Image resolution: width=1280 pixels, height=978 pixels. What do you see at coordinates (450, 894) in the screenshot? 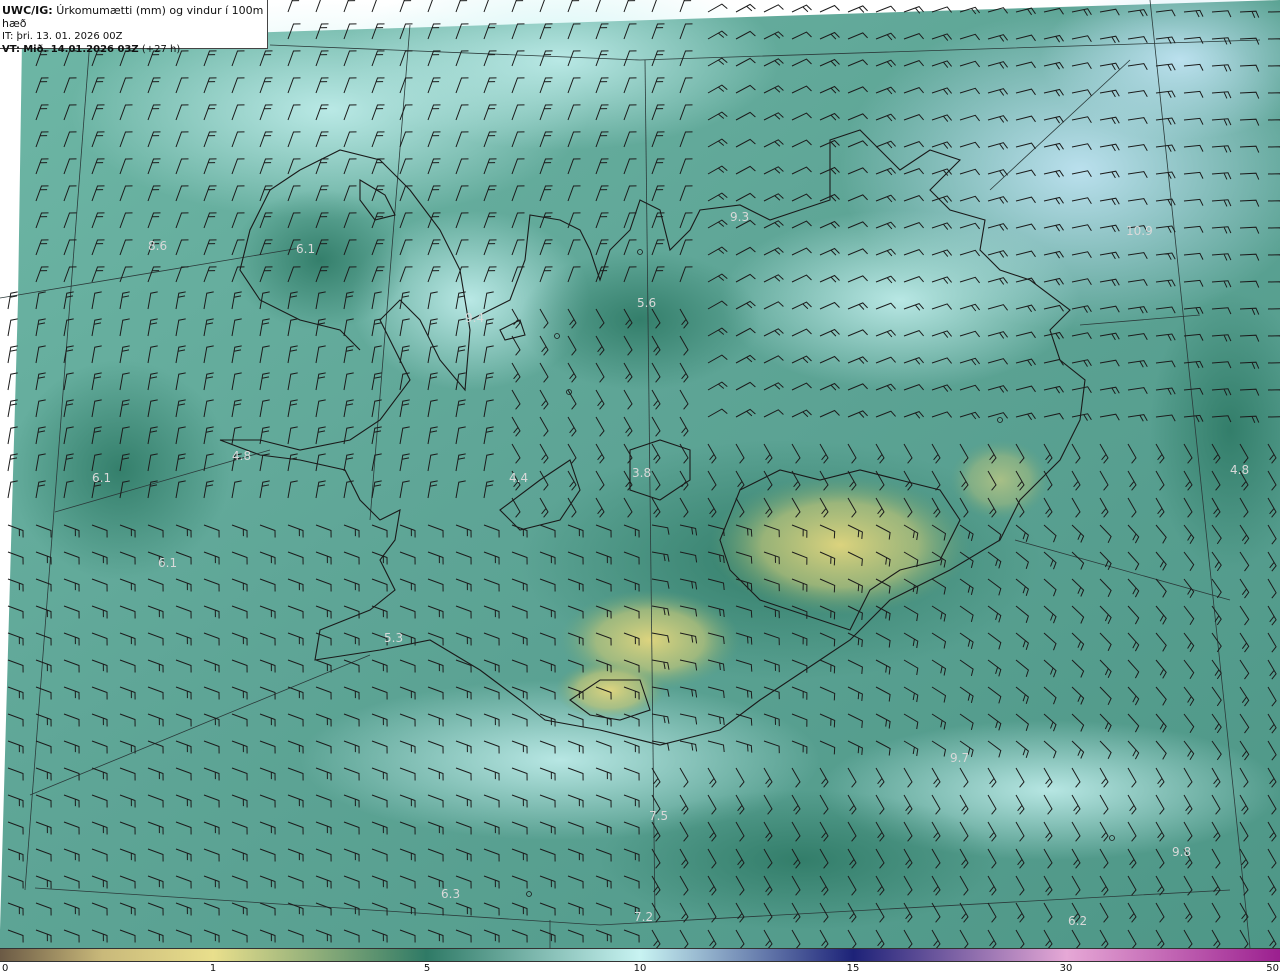
I see `value-label: 6.3` at bounding box center [450, 894].